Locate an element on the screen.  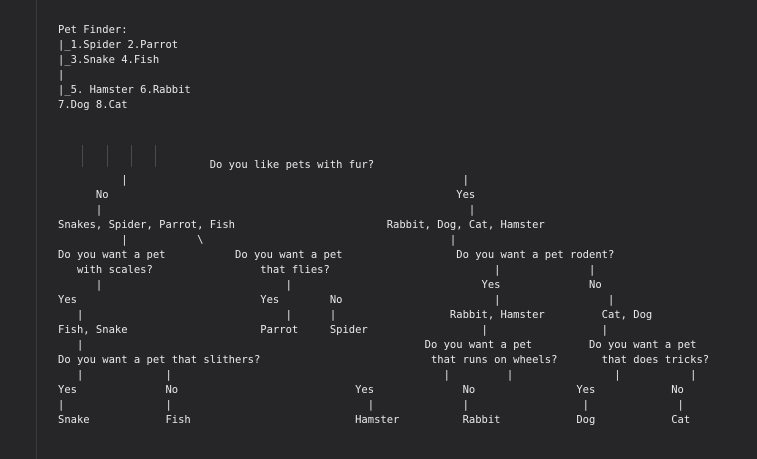
code-line: No Yes is located at coordinates (267, 195).